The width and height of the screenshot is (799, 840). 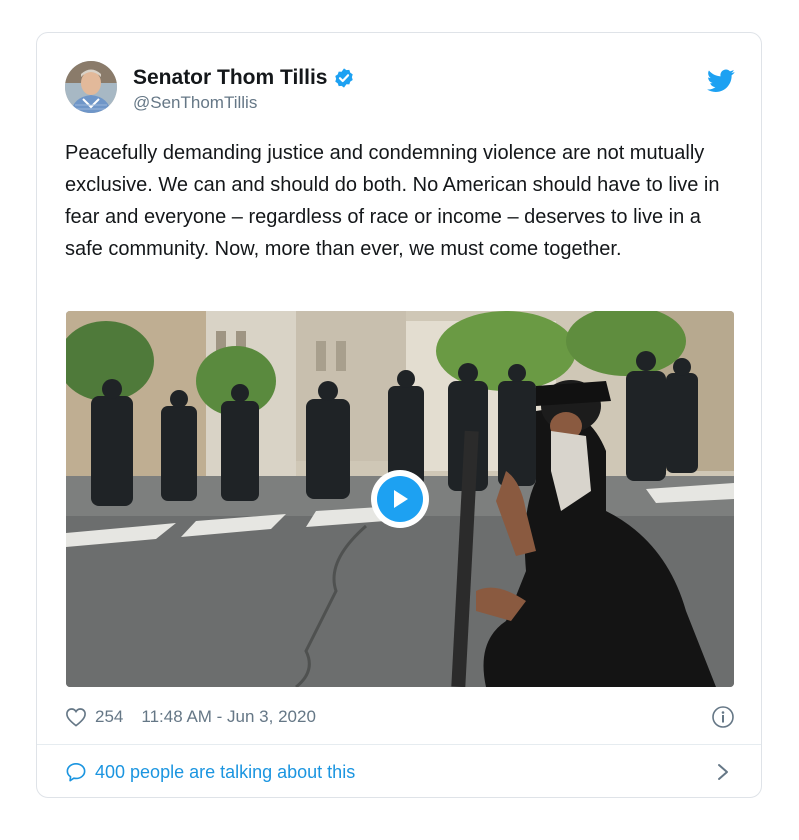 I want to click on avatar, so click(x=91, y=87).